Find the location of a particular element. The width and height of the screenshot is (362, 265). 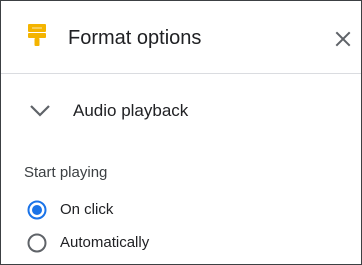

radio-selected-icon is located at coordinates (37, 210).